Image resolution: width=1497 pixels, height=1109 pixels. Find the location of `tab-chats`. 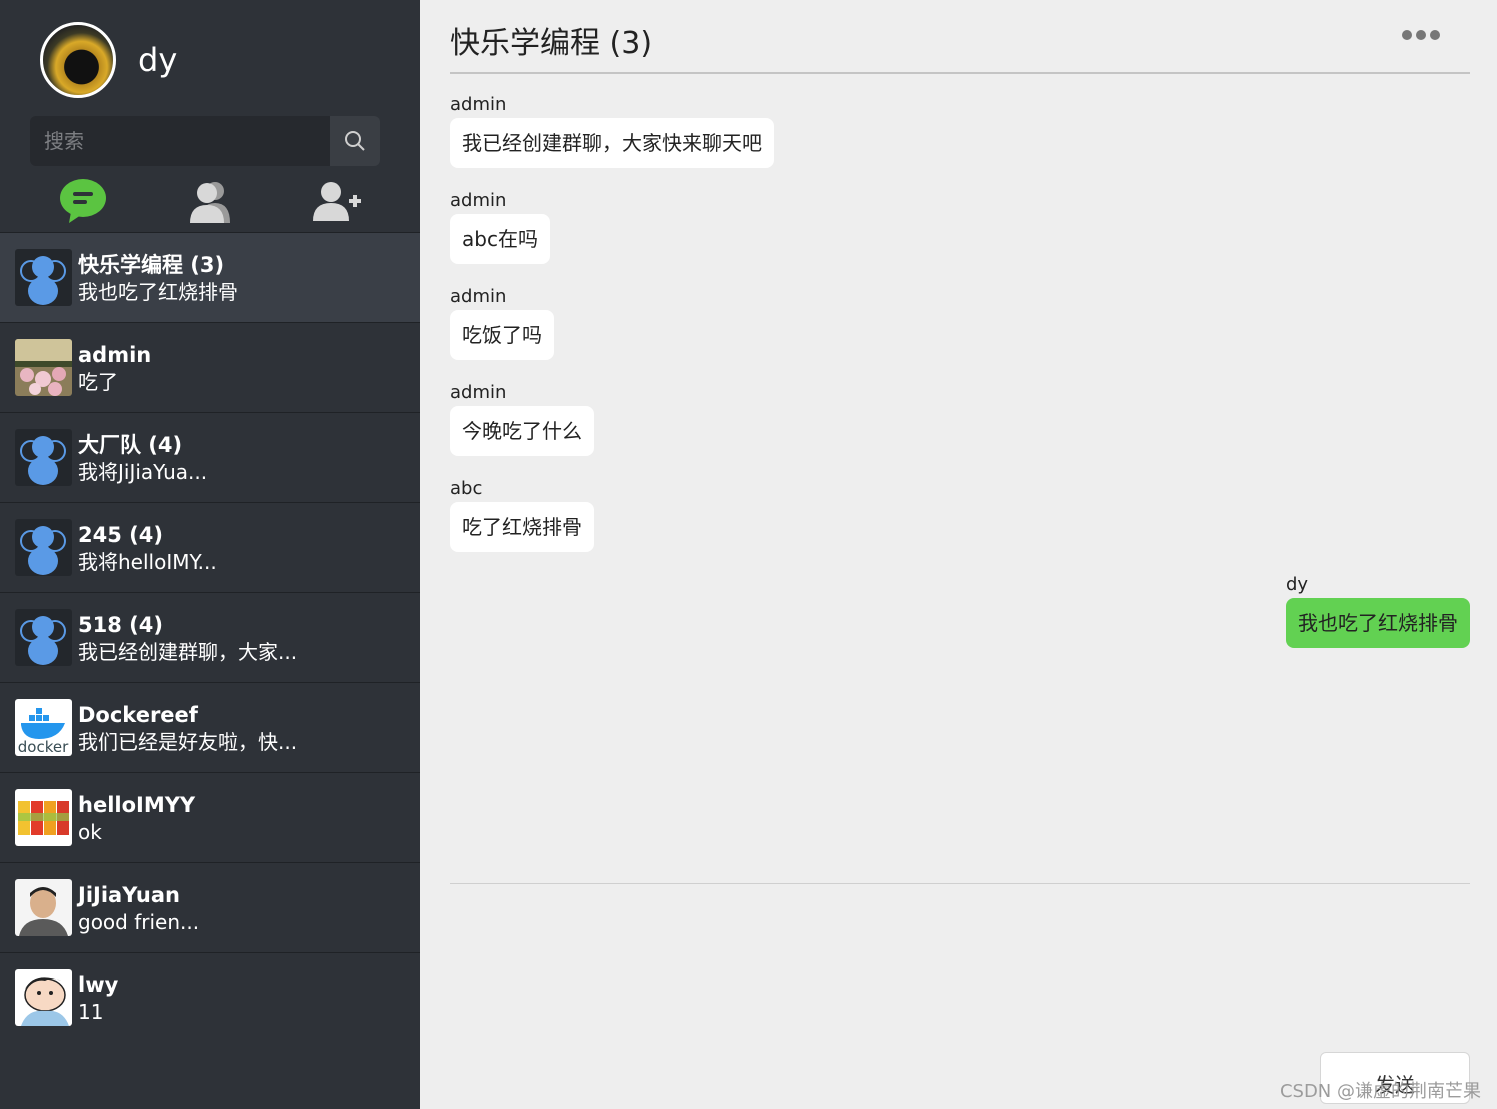

tab-chats is located at coordinates (83, 201).